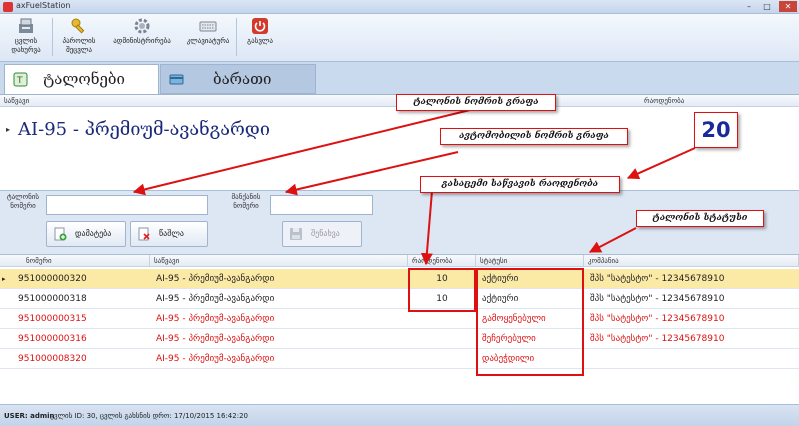 The width and height of the screenshot is (799, 426). I want to click on administration-button: ადმინისტრირება, so click(142, 38).